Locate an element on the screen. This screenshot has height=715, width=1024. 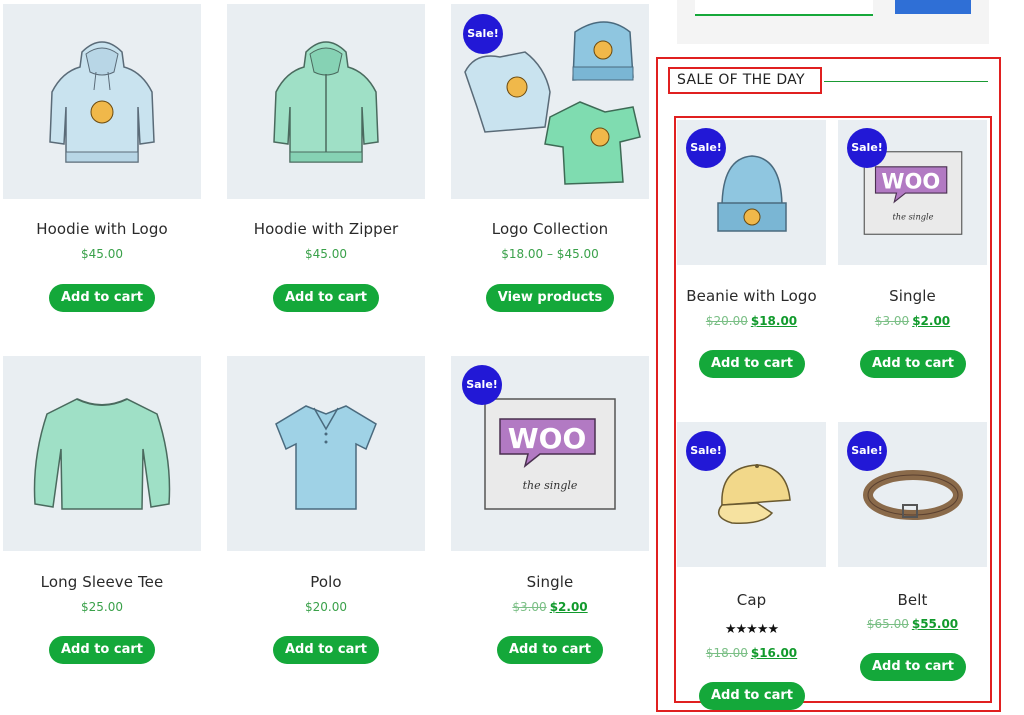
product-title: Hoodie with Zipper is located at coordinates (326, 229).